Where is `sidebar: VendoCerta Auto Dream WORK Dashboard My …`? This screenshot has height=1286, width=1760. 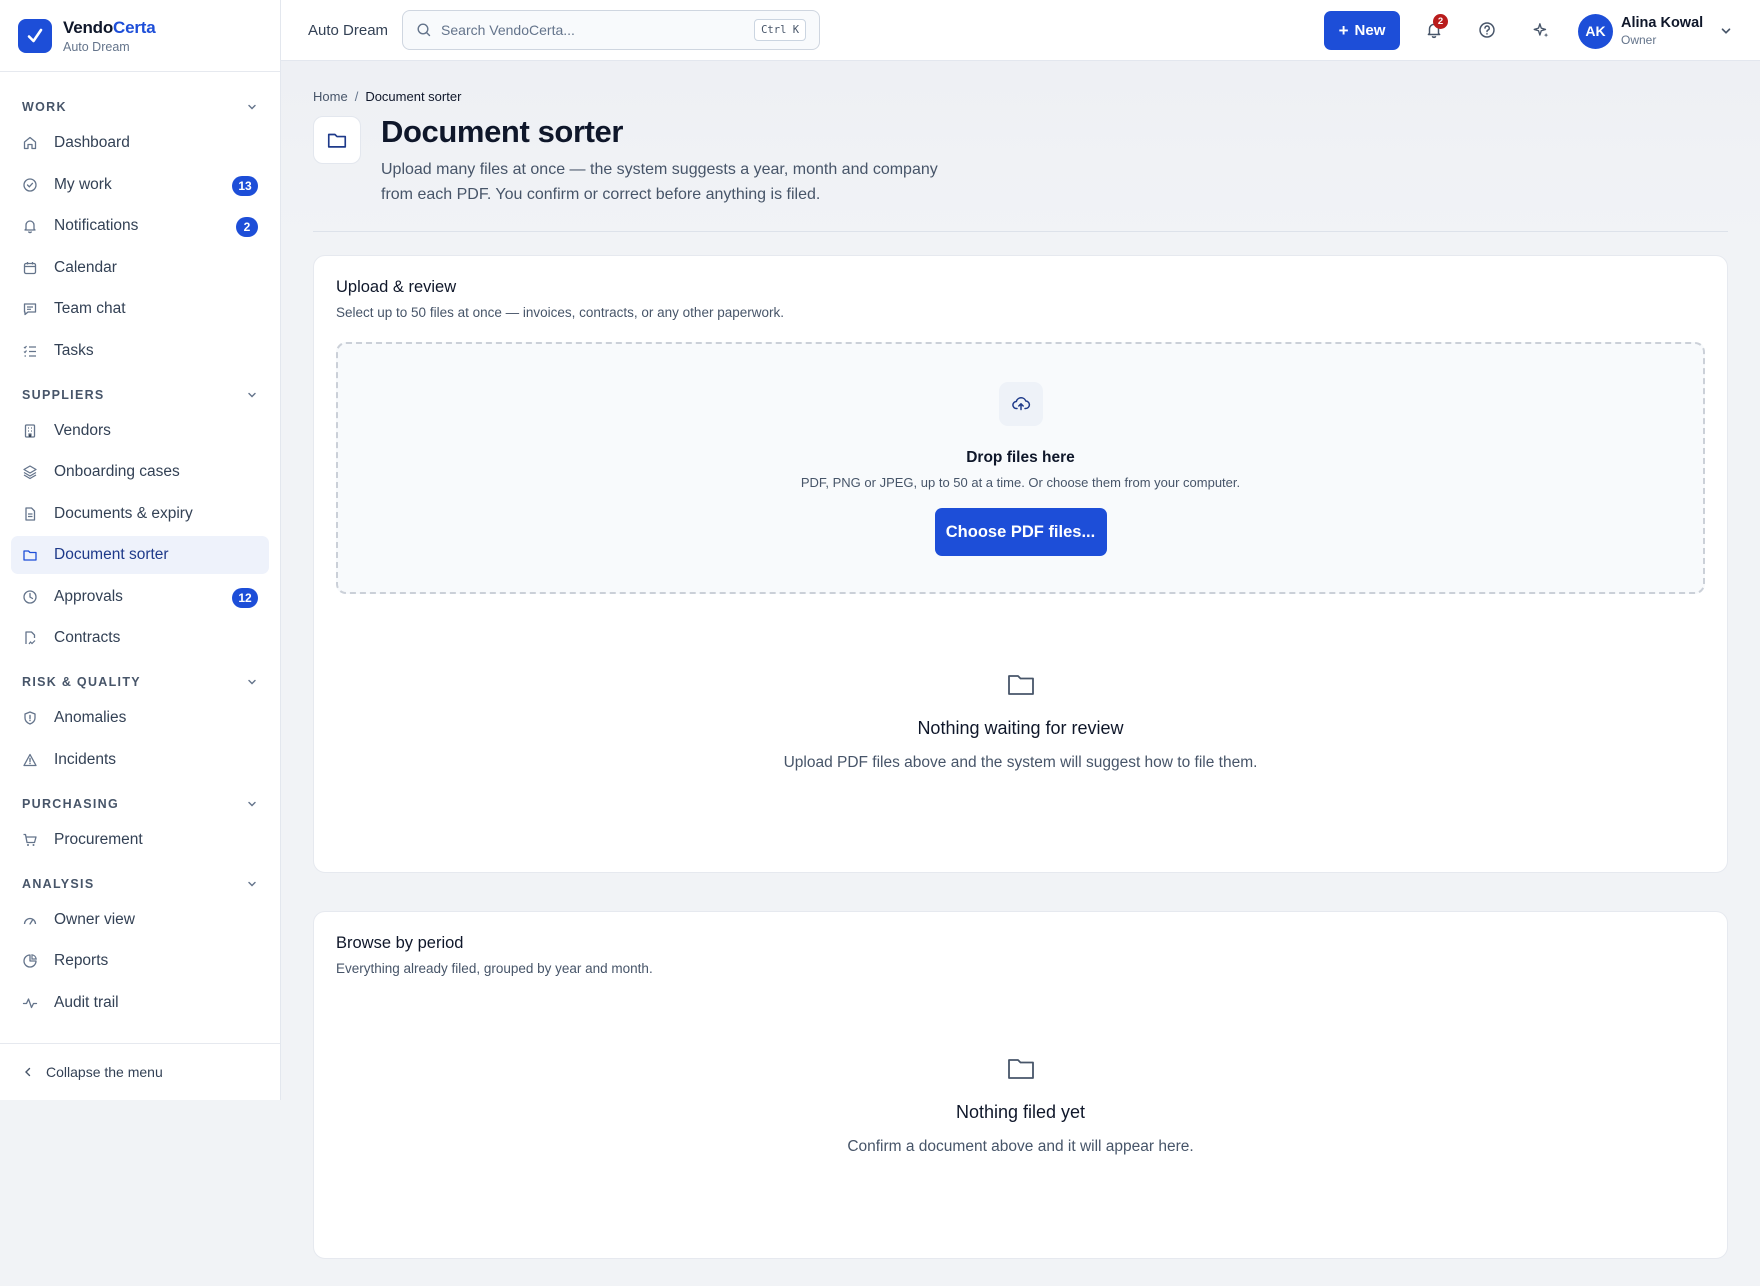 sidebar: VendoCerta Auto Dream WORK Dashboard My … is located at coordinates (140, 550).